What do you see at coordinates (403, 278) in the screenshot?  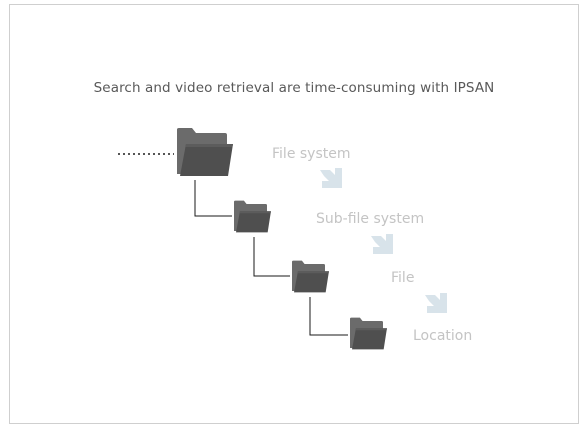 I see `level-label-file: File` at bounding box center [403, 278].